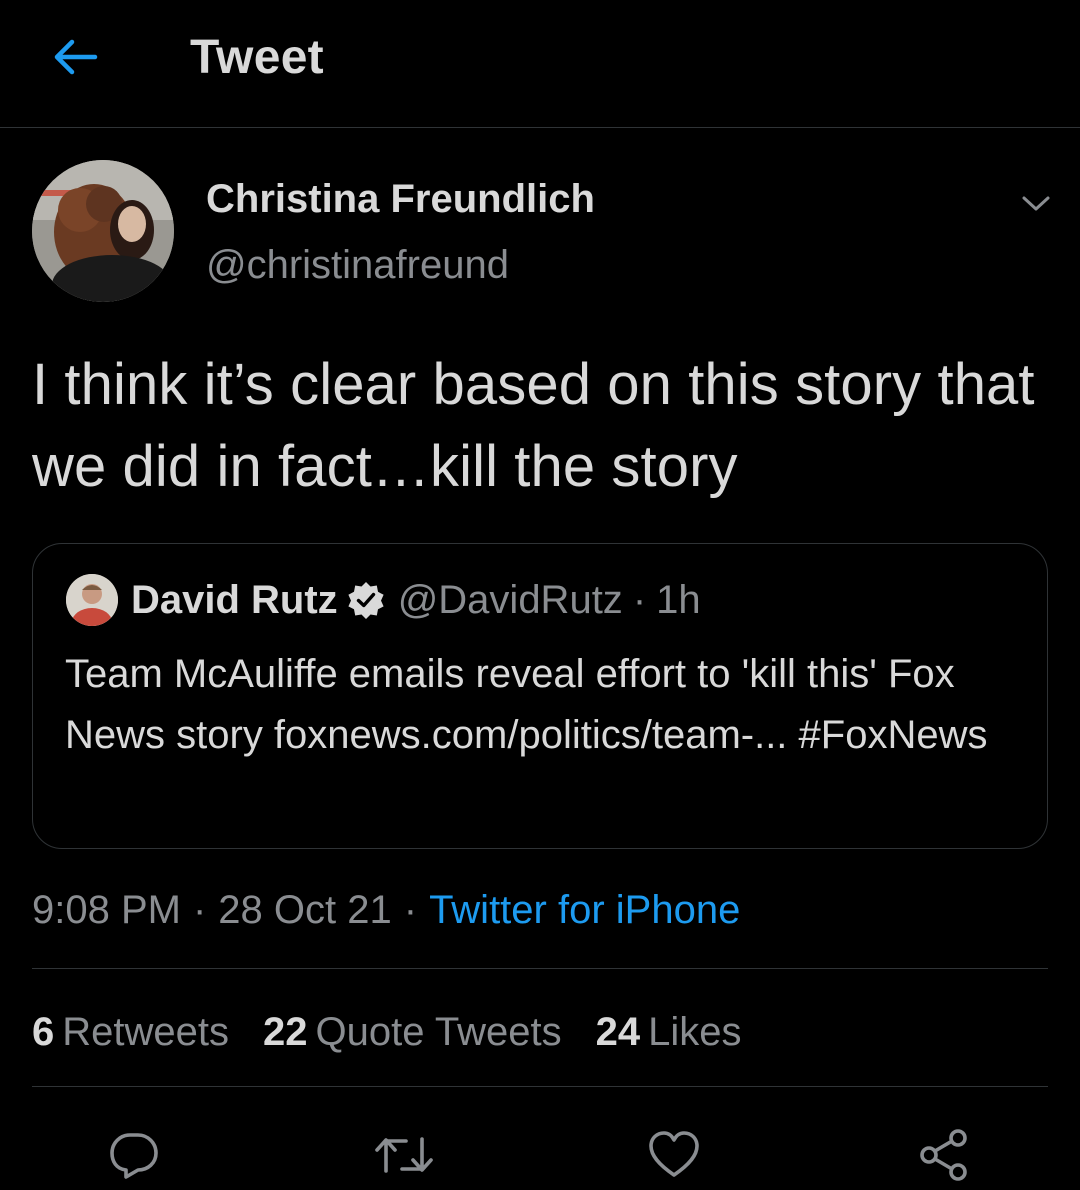 The height and width of the screenshot is (1190, 1080). What do you see at coordinates (678, 599) in the screenshot?
I see `quoted-timestamp: 1h` at bounding box center [678, 599].